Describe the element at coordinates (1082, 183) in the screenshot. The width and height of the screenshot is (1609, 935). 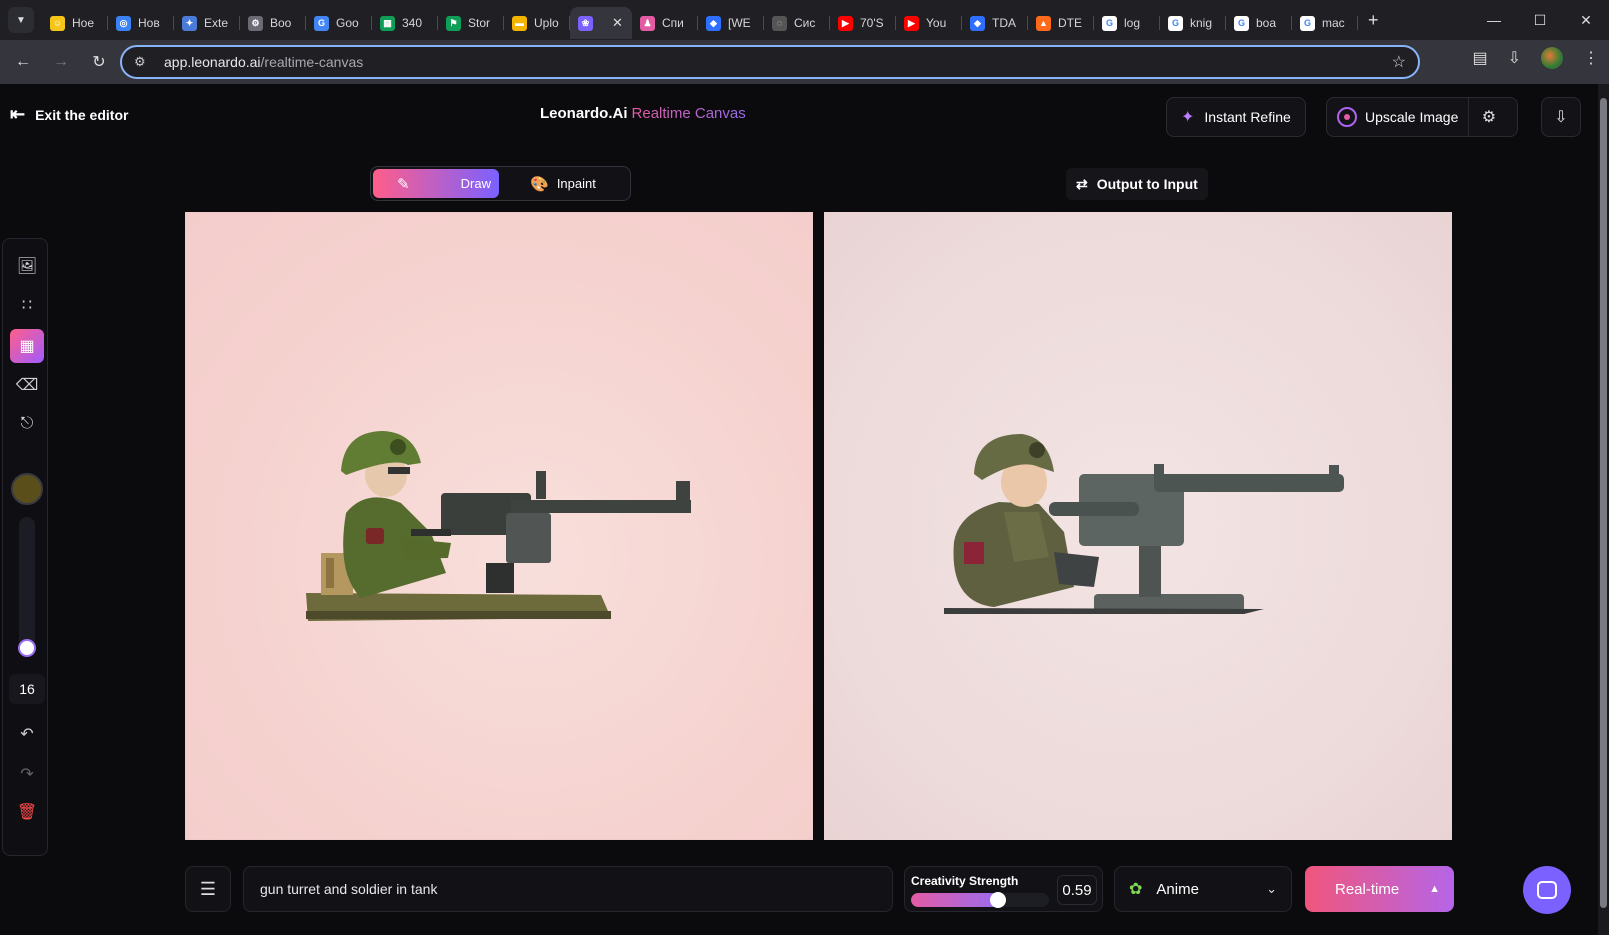
I see `swap-arrows-icon: ⇄` at that location.